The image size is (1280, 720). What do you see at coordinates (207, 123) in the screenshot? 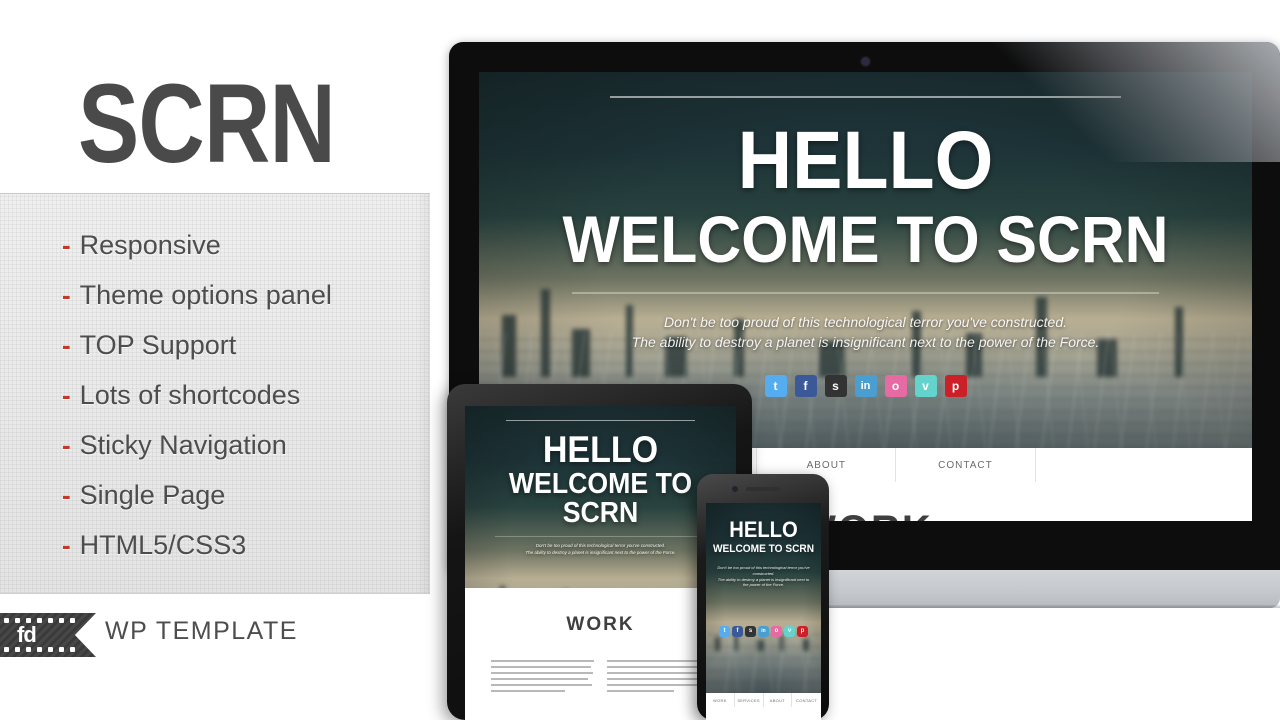
I see `page-title: SCRN` at bounding box center [207, 123].